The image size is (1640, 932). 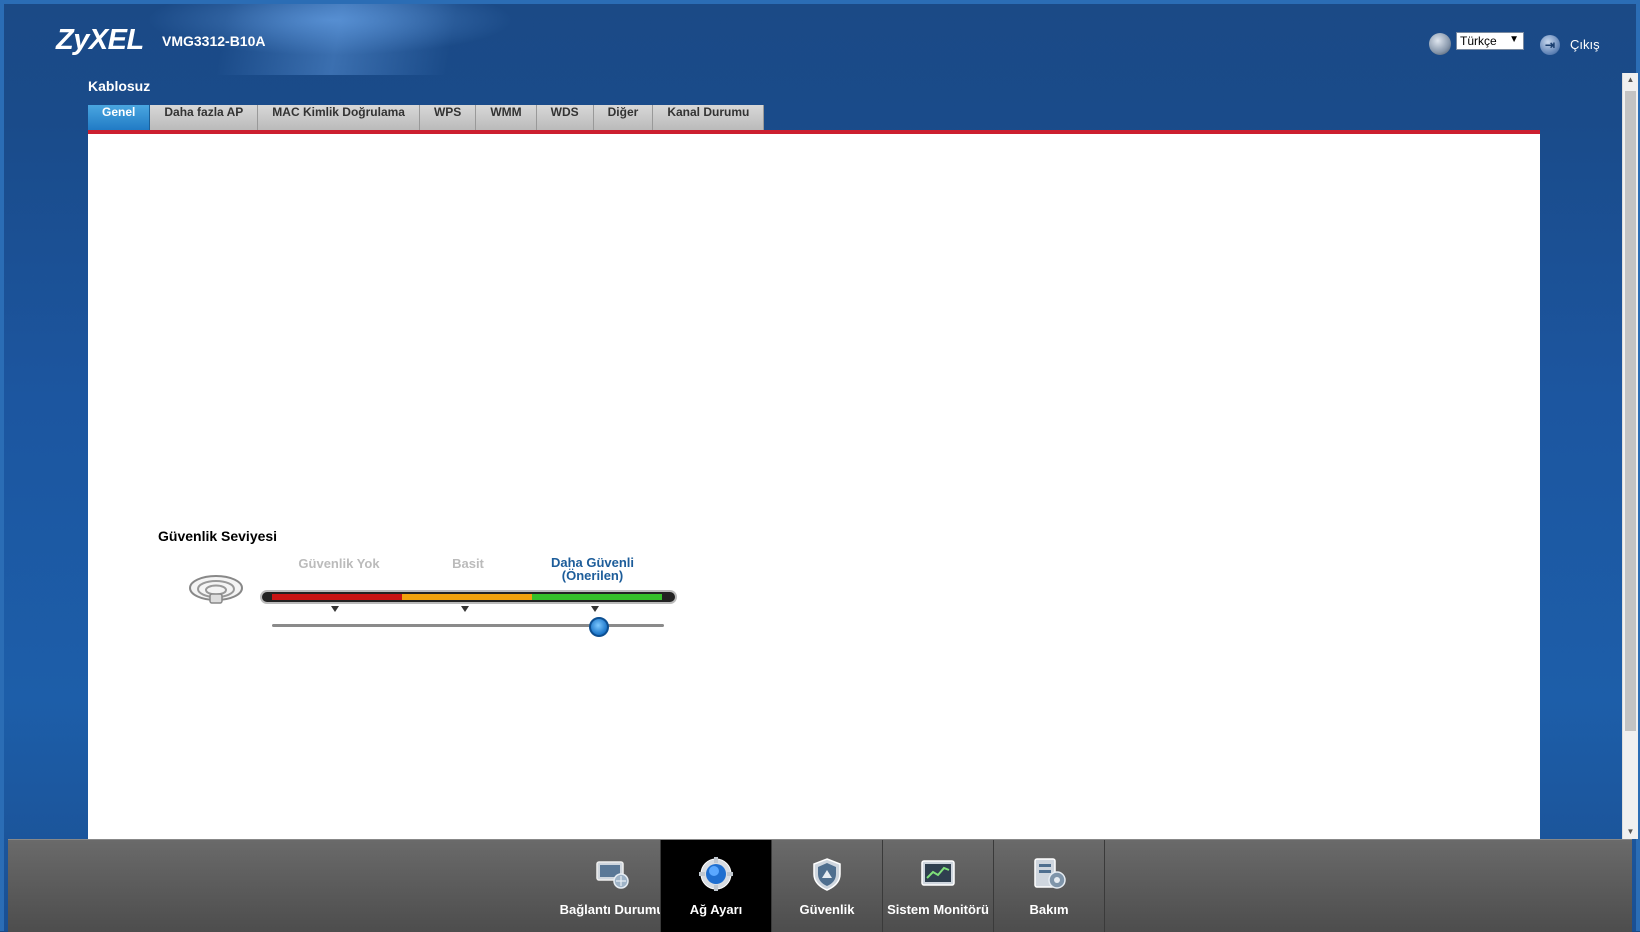 I want to click on language-select: Türkçe ▼, so click(x=1490, y=41).